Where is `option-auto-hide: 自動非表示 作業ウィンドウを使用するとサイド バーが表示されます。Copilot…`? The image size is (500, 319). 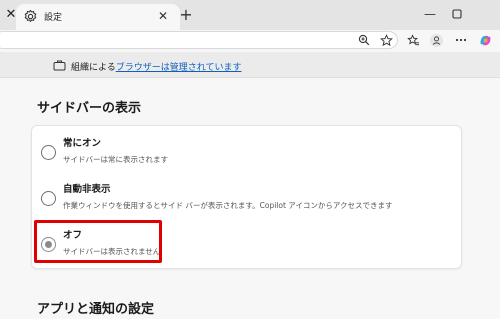 option-auto-hide: 自動非表示 作業ウィンドウを使用するとサイド バーが表示されます。Copilot… is located at coordinates (246, 197).